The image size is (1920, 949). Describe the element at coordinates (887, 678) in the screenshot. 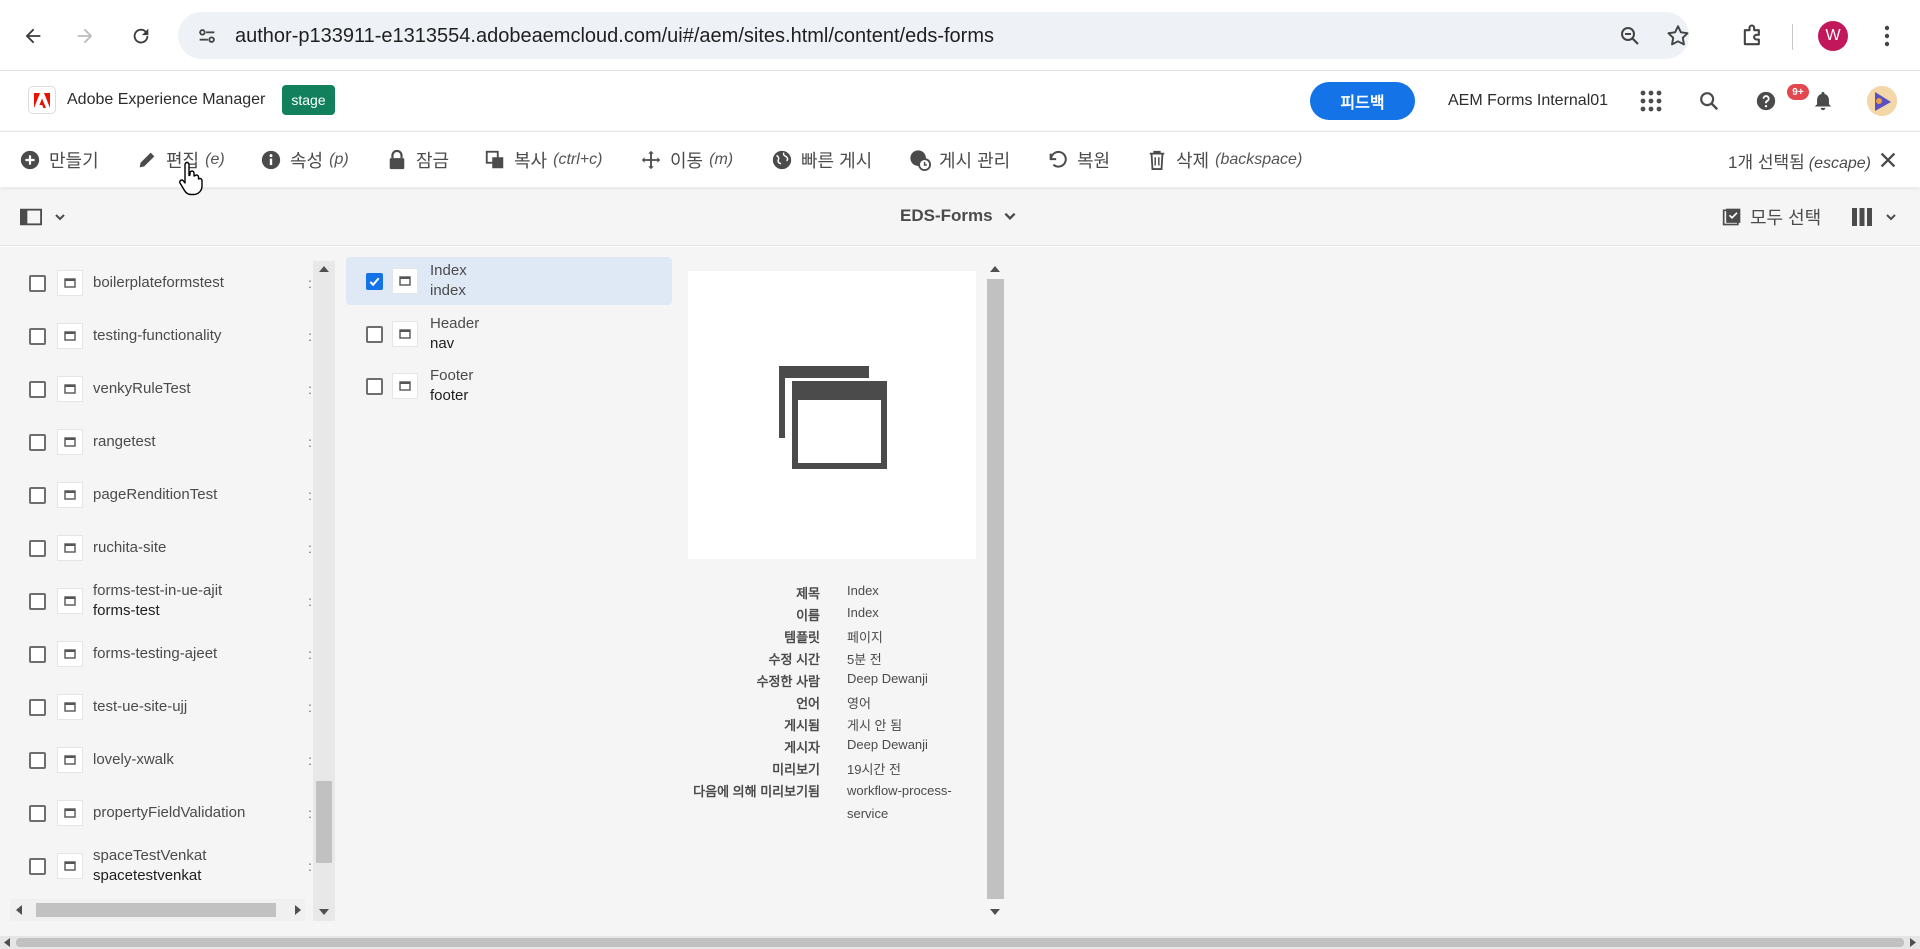

I see `detail-value: Deep Dewanji` at that location.